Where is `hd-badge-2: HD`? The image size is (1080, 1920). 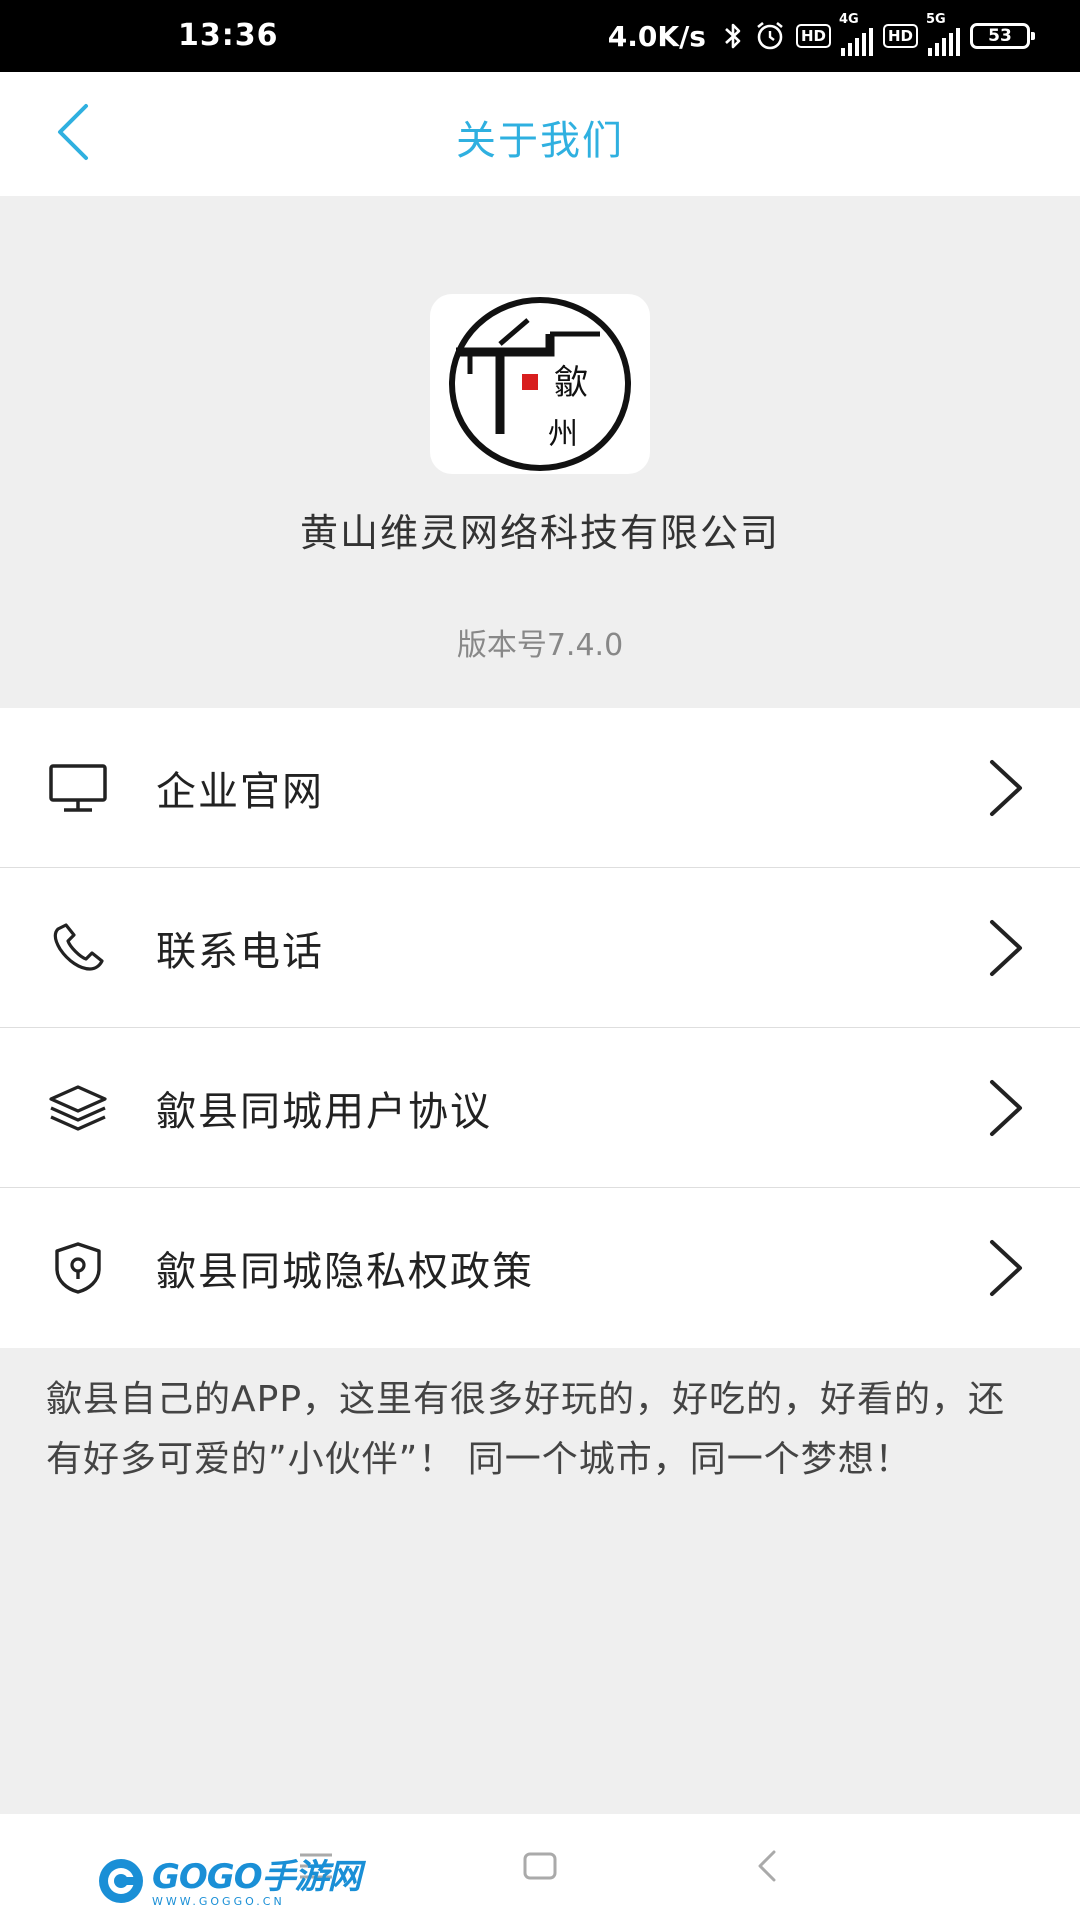
hd-badge-2: HD is located at coordinates (900, 36).